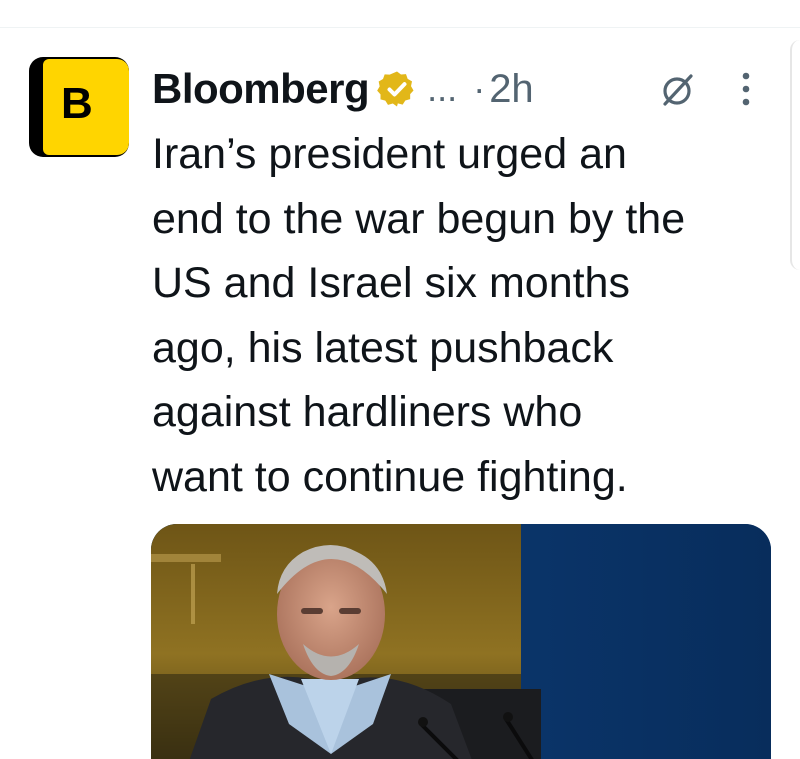 This screenshot has height=759, width=800. I want to click on tweet-text-line: against hardliners who, so click(367, 412).